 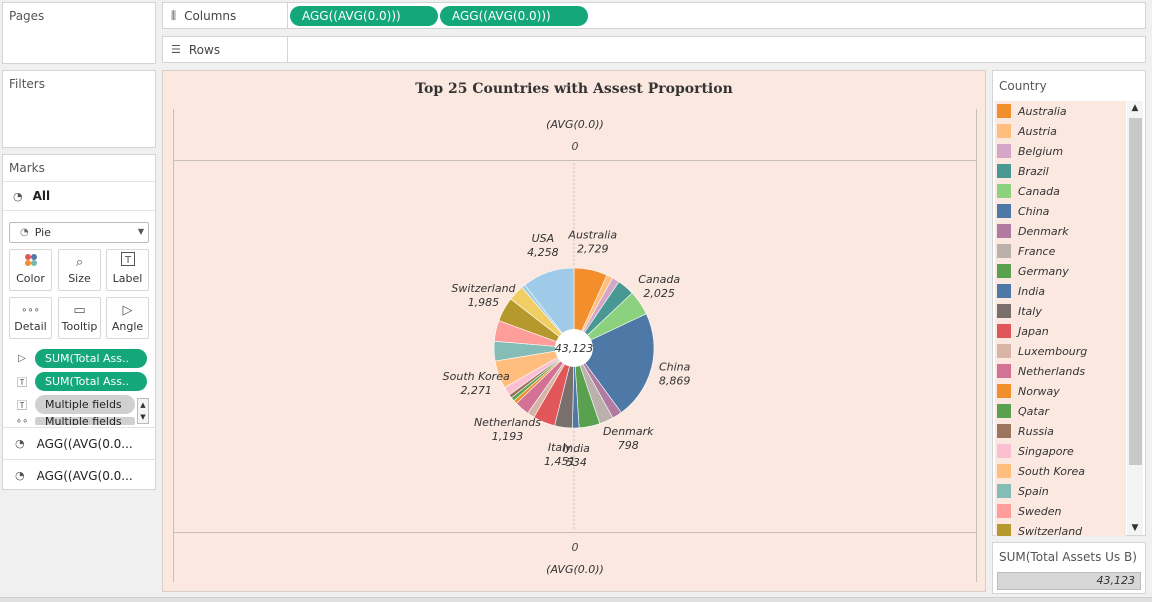 What do you see at coordinates (1060, 431) in the screenshot?
I see `legend-item: Russia` at bounding box center [1060, 431].